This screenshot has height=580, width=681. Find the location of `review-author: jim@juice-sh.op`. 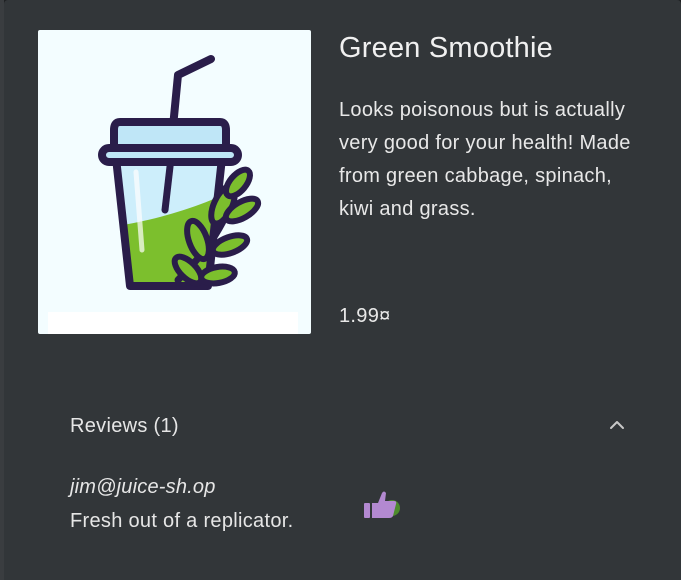

review-author: jim@juice-sh.op is located at coordinates (143, 487).